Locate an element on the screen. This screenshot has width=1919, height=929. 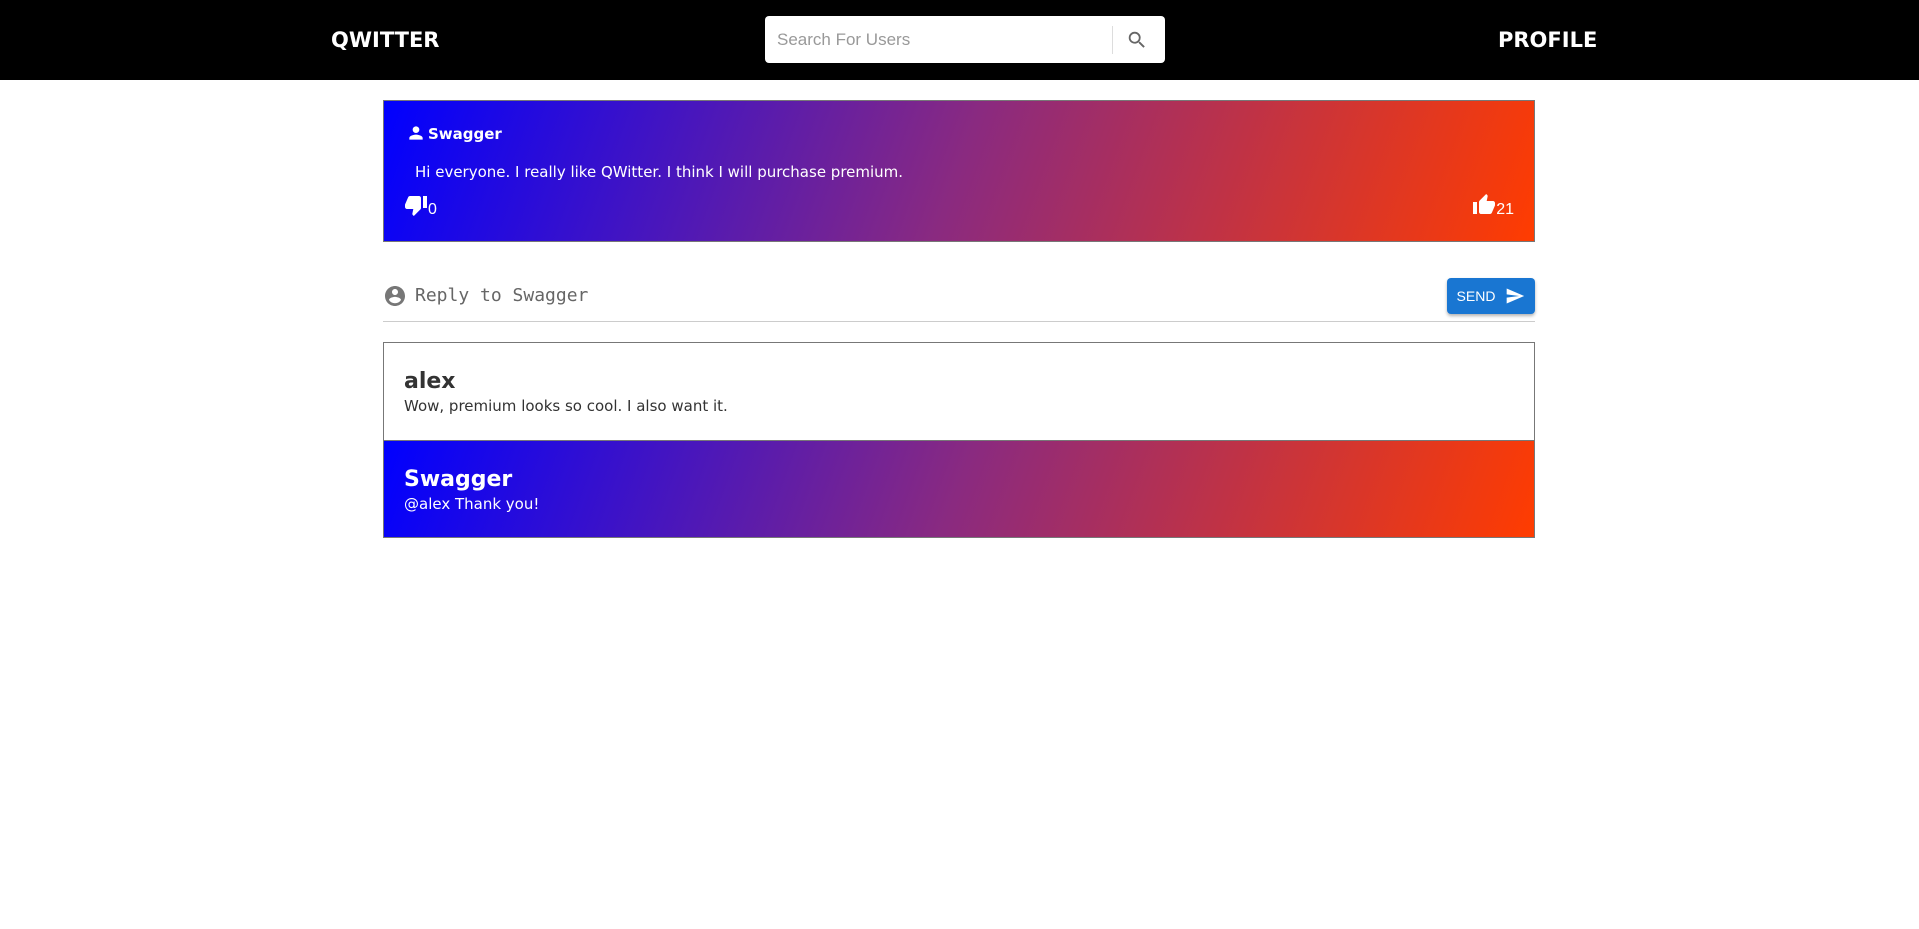
account-circle-icon is located at coordinates (395, 296).